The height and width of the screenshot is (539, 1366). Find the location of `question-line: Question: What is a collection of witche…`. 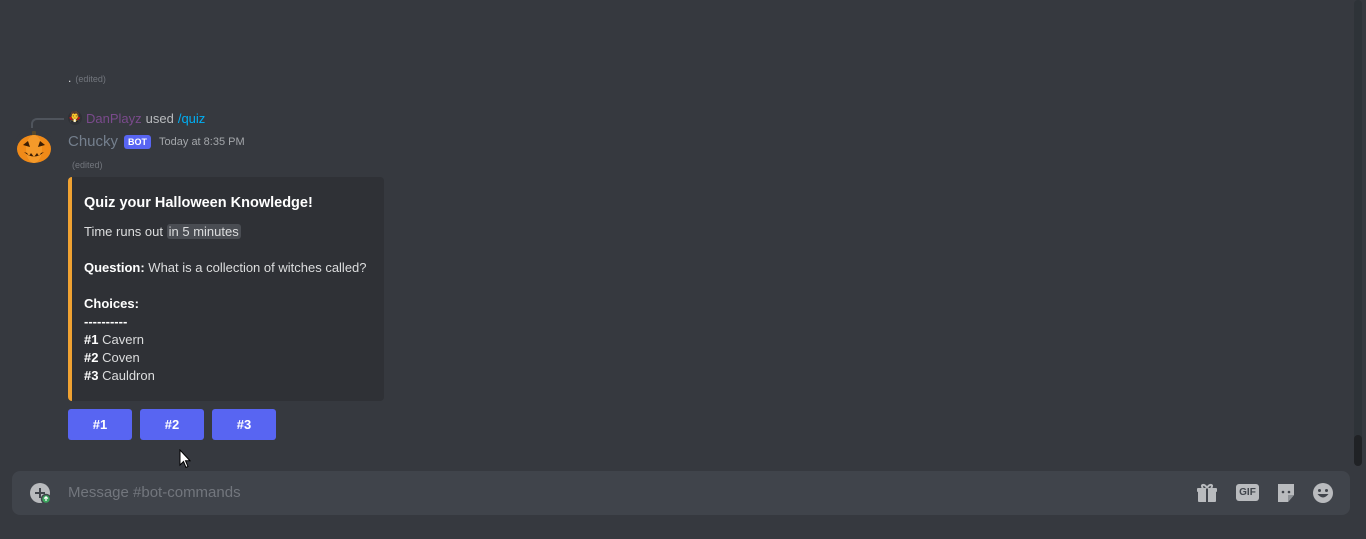

question-line: Question: What is a collection of witche… is located at coordinates (226, 268).